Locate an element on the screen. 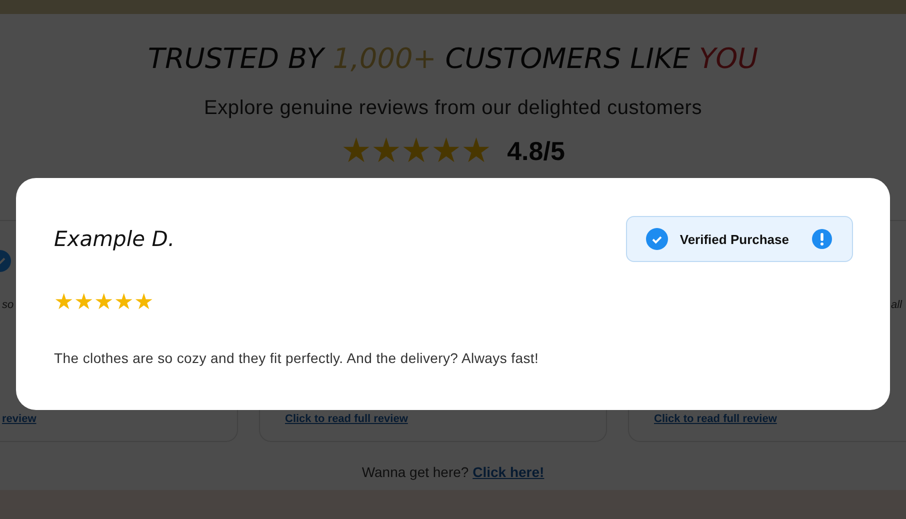  review-snippet: all is located at coordinates (896, 305).